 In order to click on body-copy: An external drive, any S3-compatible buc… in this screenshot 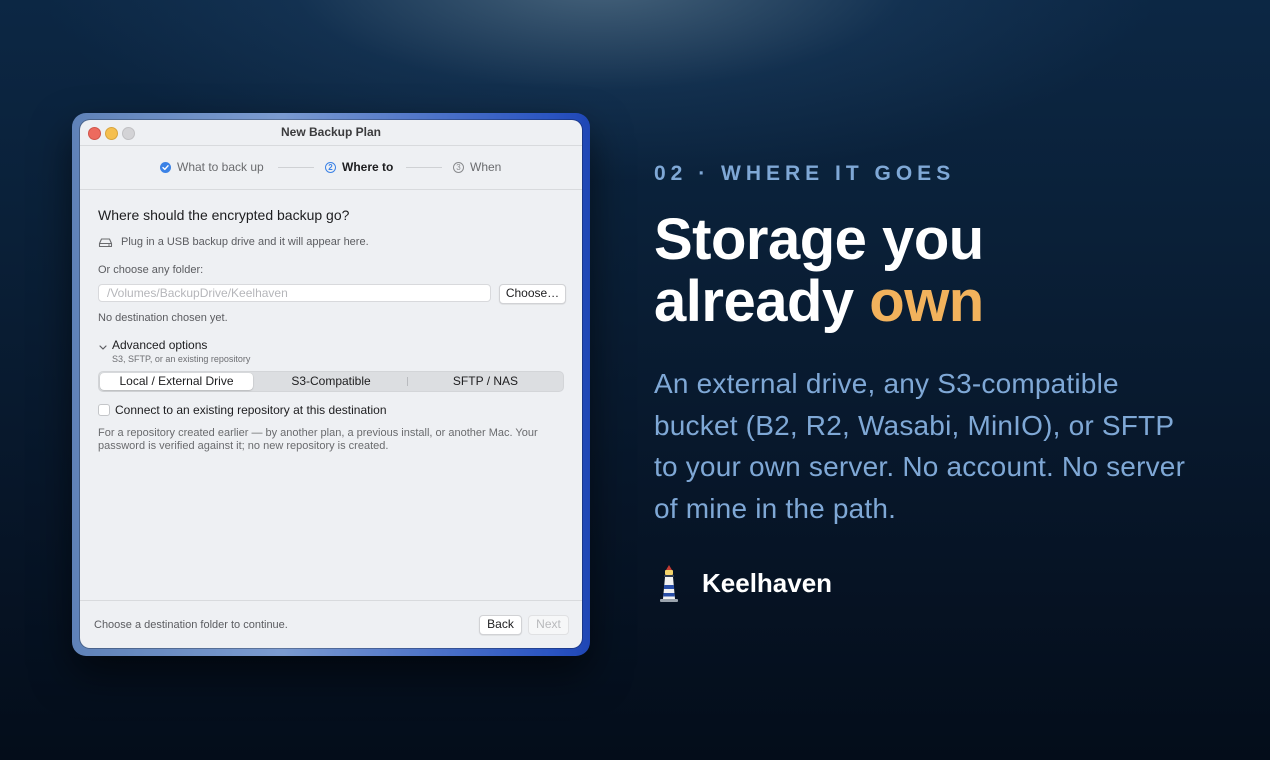, I will do `click(920, 446)`.